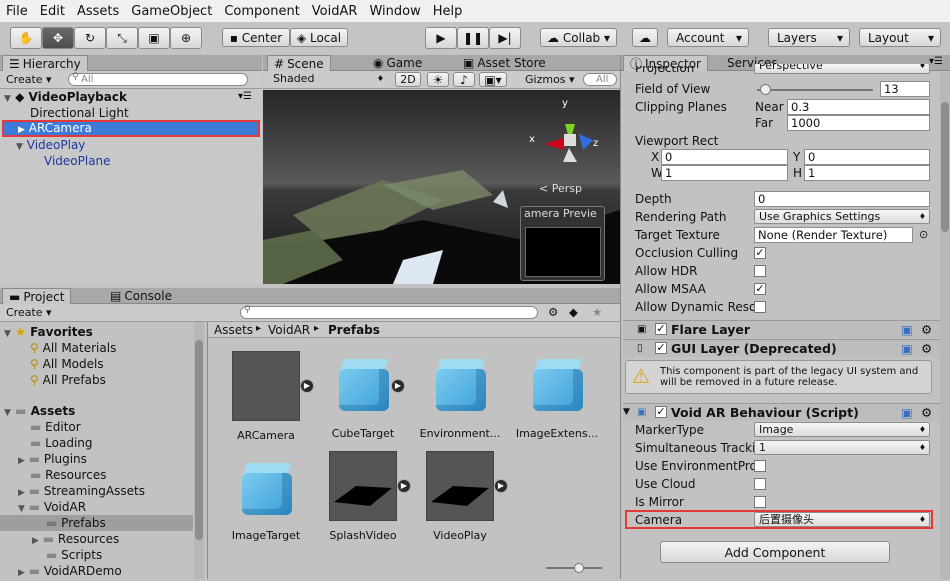  What do you see at coordinates (553, 312) in the screenshot?
I see `filter-type-icon: ⚙` at bounding box center [553, 312].